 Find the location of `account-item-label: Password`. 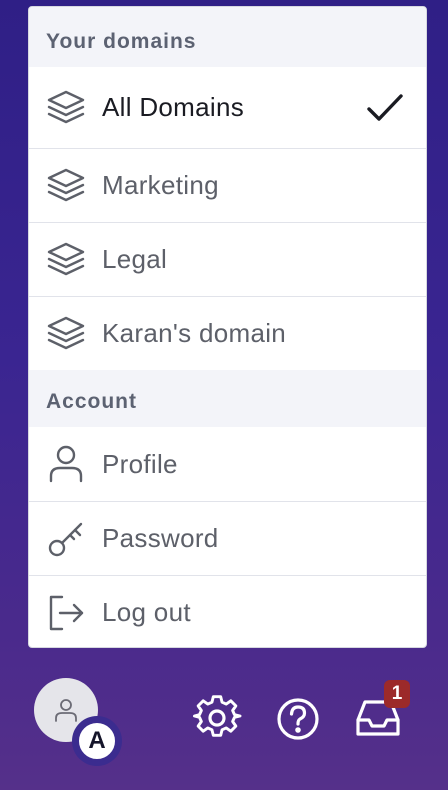

account-item-label: Password is located at coordinates (160, 538).